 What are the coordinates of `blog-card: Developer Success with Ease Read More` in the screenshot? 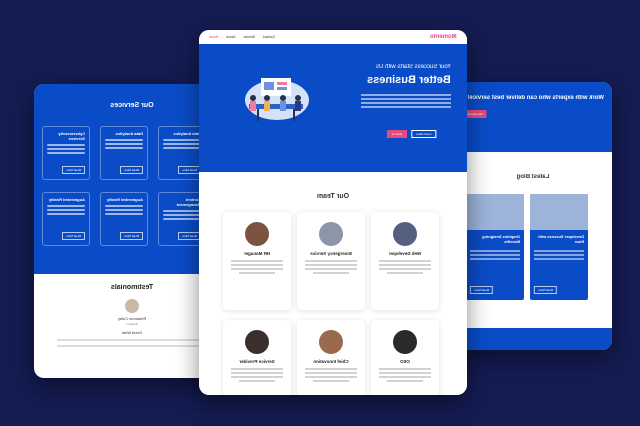 It's located at (559, 247).